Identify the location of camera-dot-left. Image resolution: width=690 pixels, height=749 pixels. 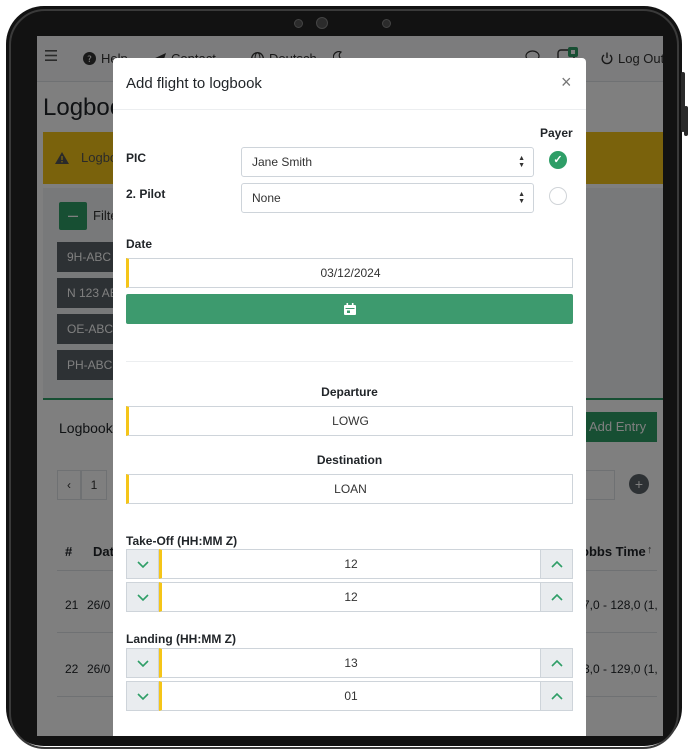
(298, 23).